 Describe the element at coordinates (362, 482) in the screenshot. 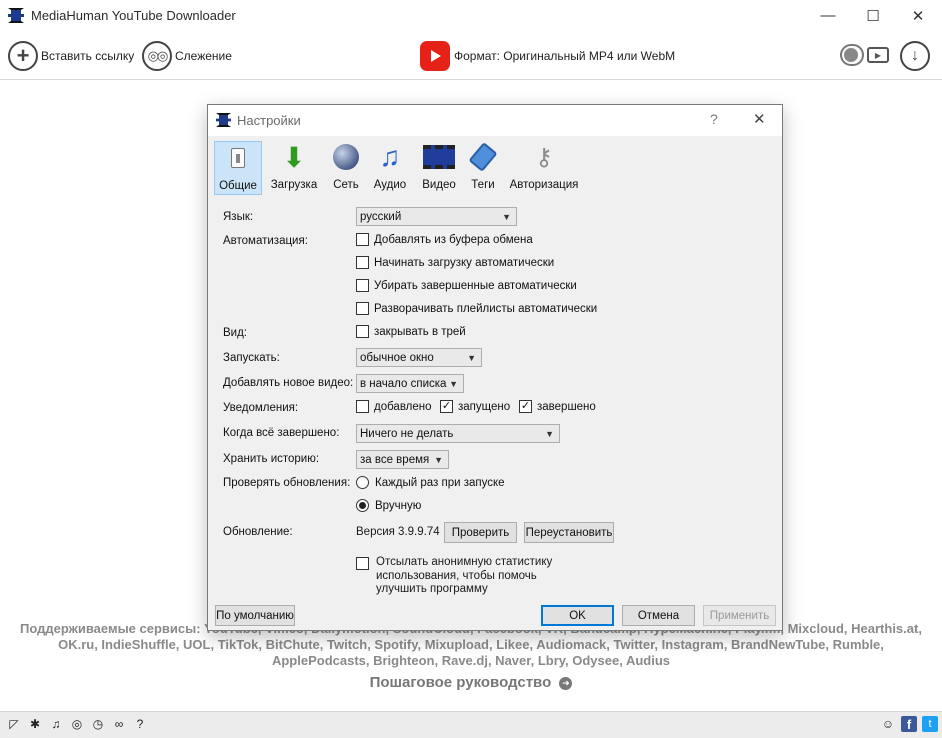

I see `radio-button` at that location.